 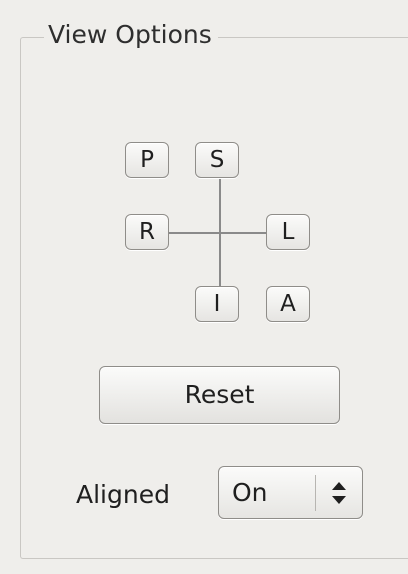 What do you see at coordinates (131, 35) in the screenshot?
I see `view-options-title: View Options` at bounding box center [131, 35].